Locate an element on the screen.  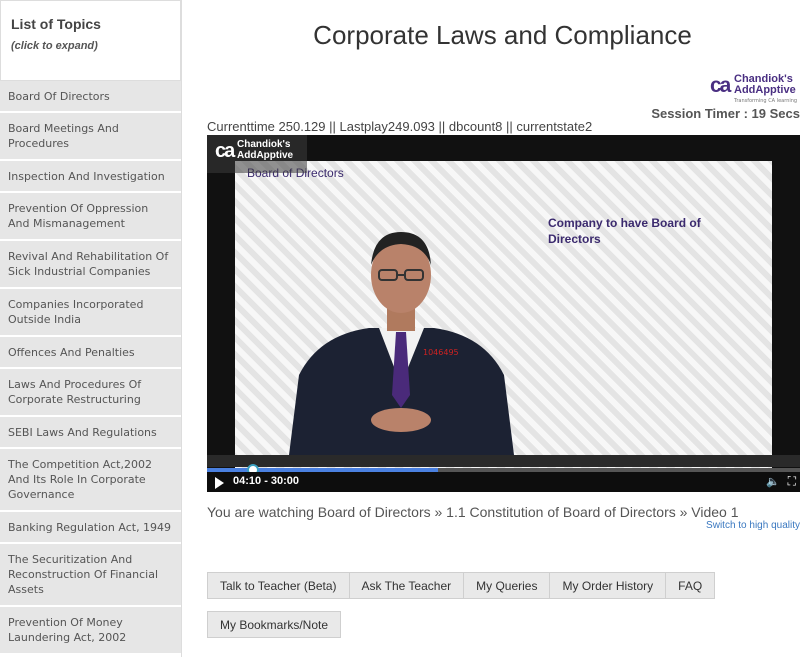
topic-offences: Offences And Penalties is located at coordinates (90, 353).